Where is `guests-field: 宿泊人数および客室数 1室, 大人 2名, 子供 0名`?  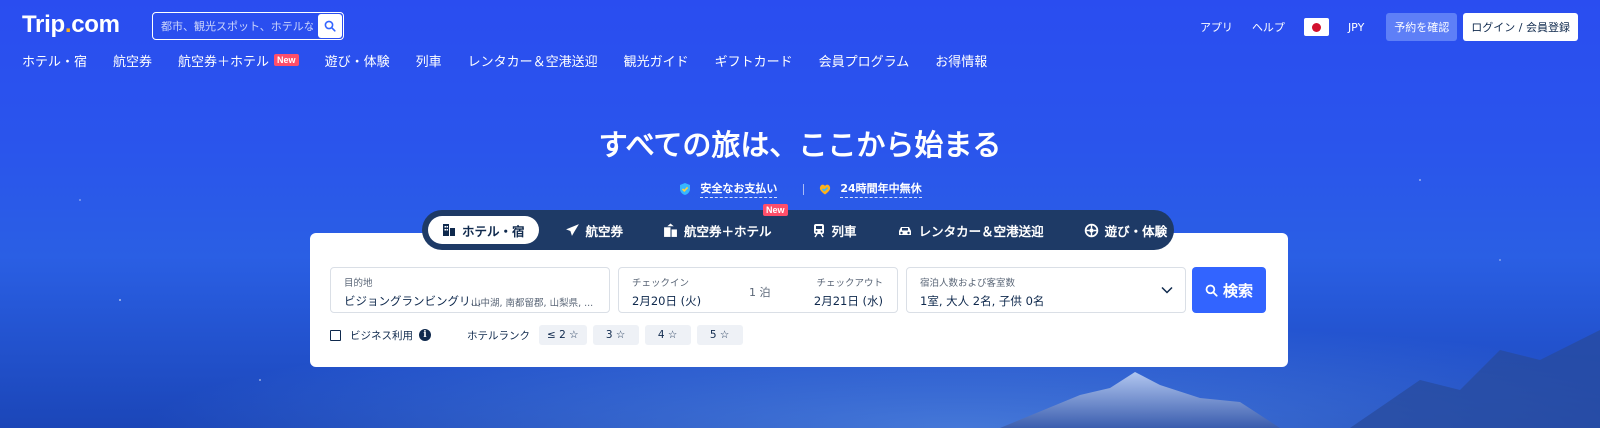
guests-field: 宿泊人数および客室数 1室, 大人 2名, 子供 0名 is located at coordinates (1046, 290).